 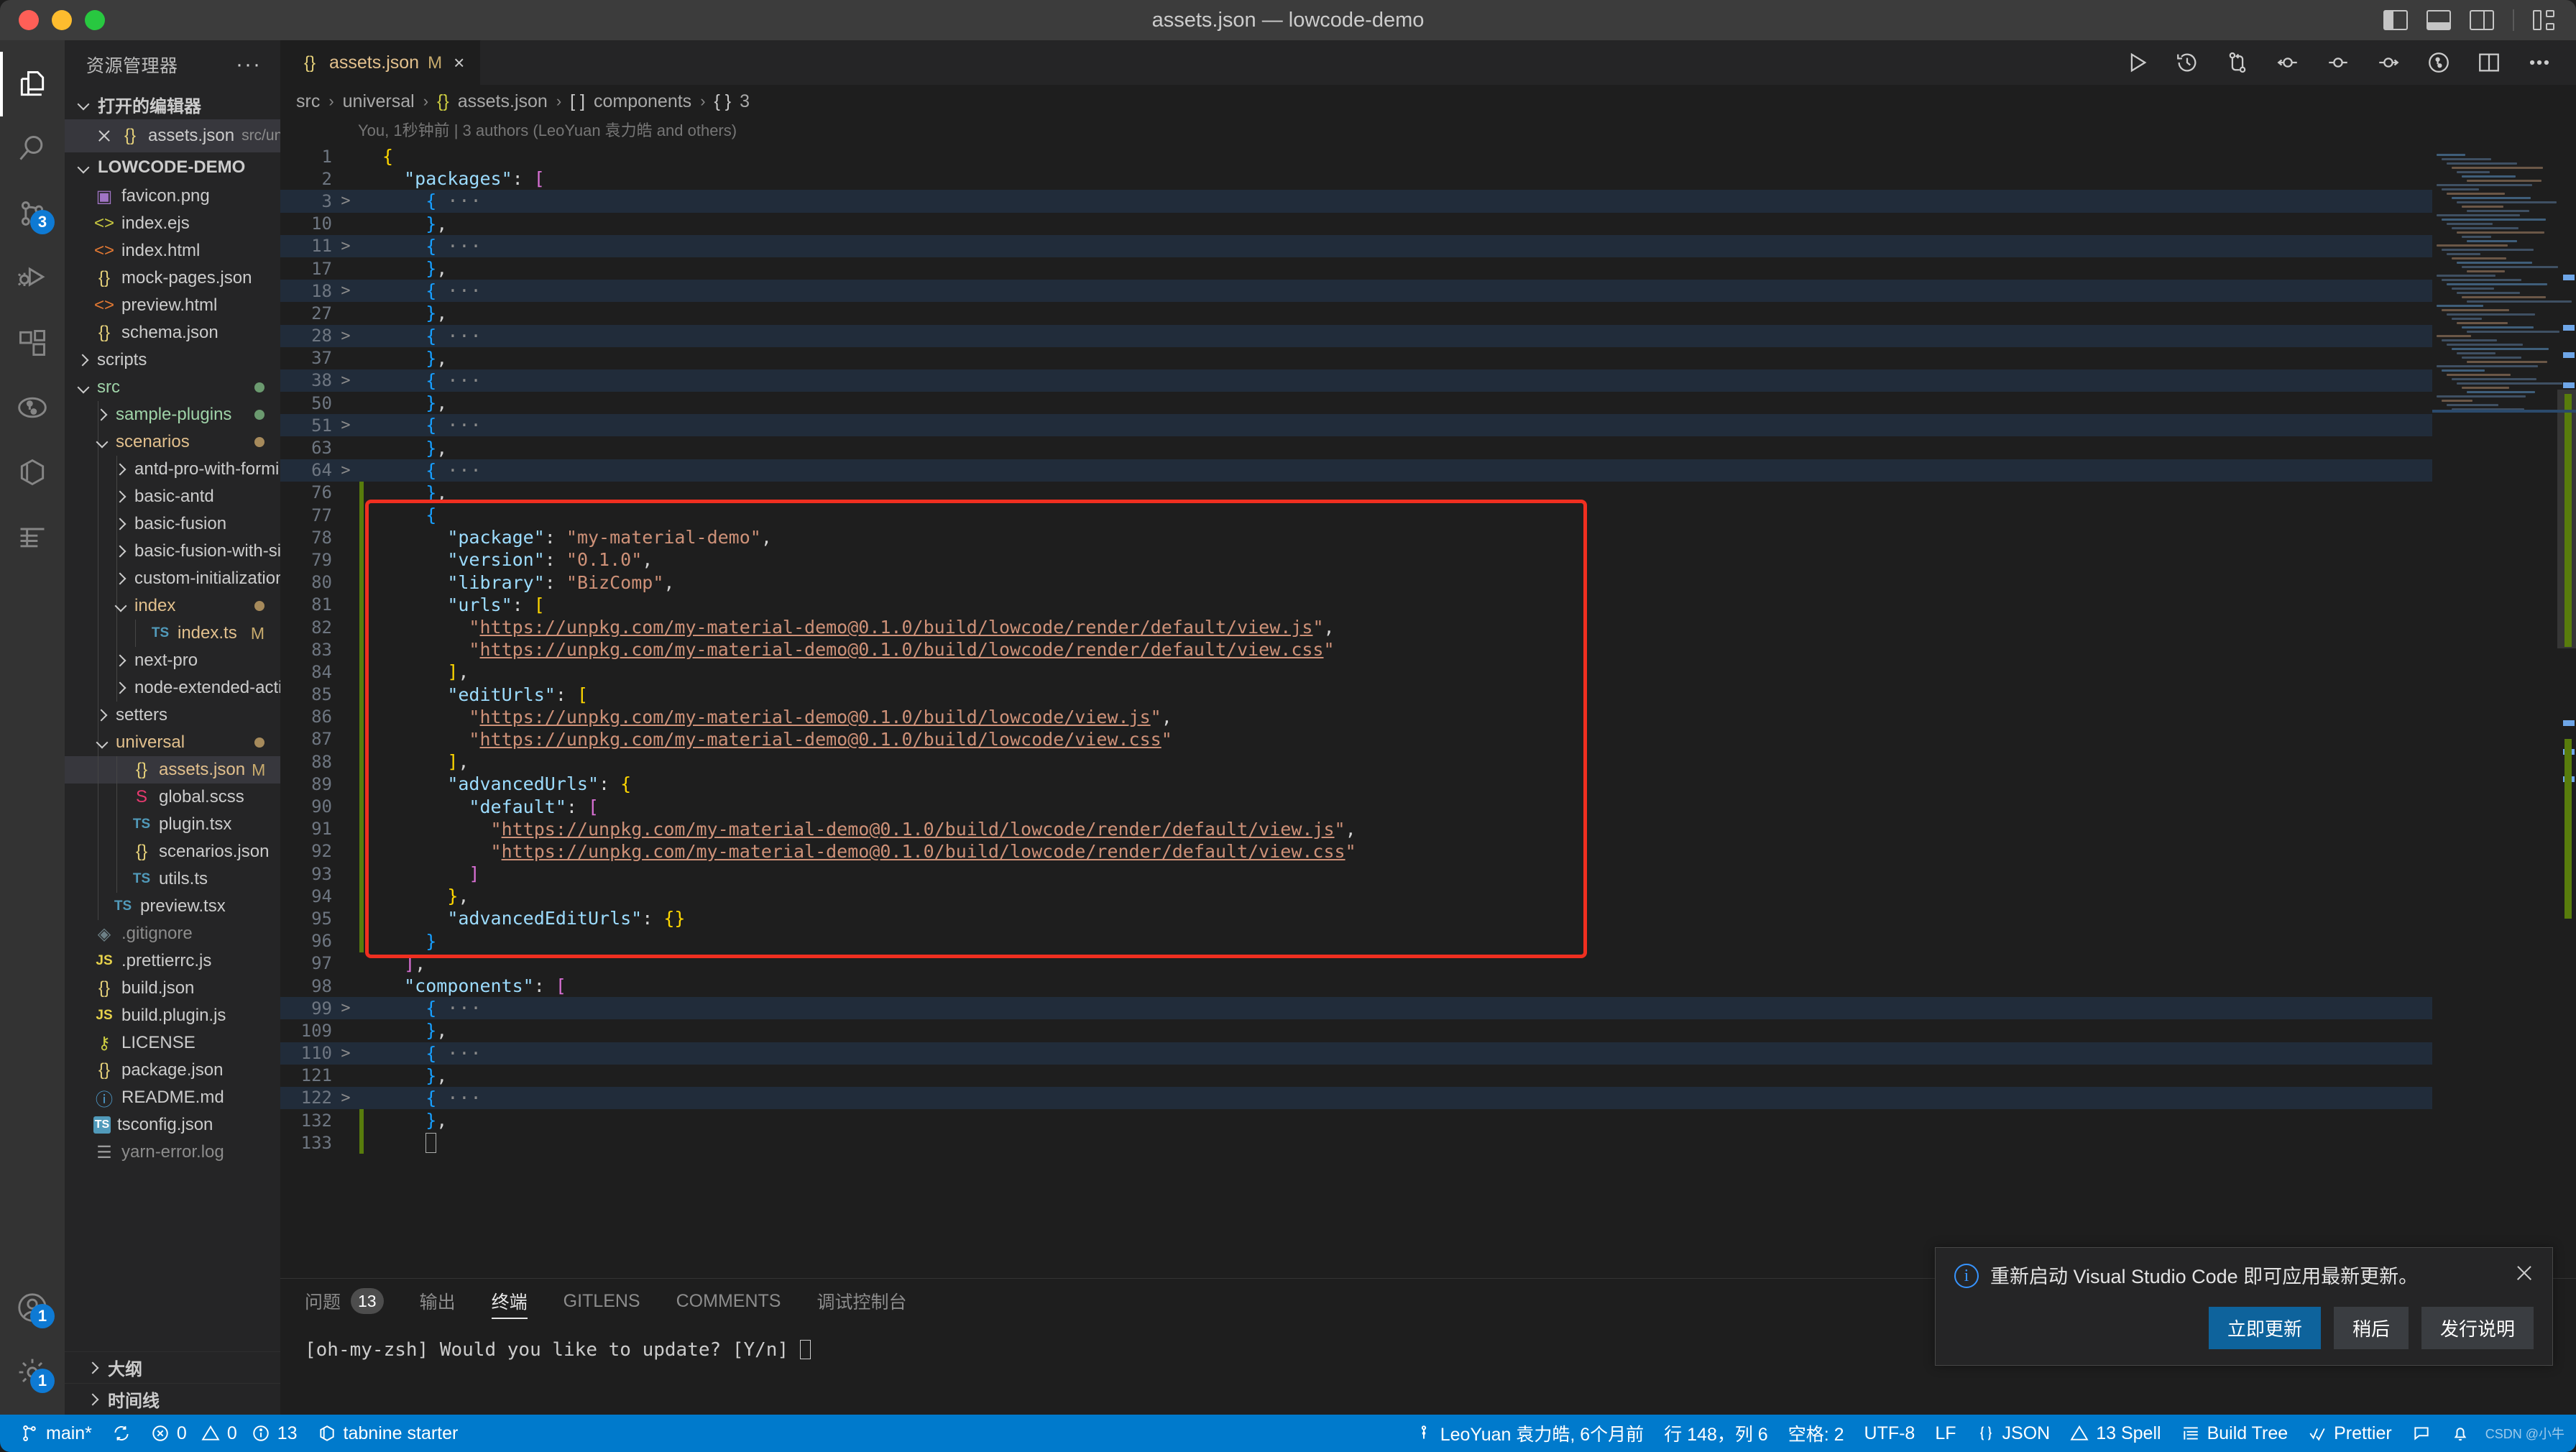 I want to click on notification-actions: 立即更新 稍后 发行说明, so click(x=2244, y=1328).